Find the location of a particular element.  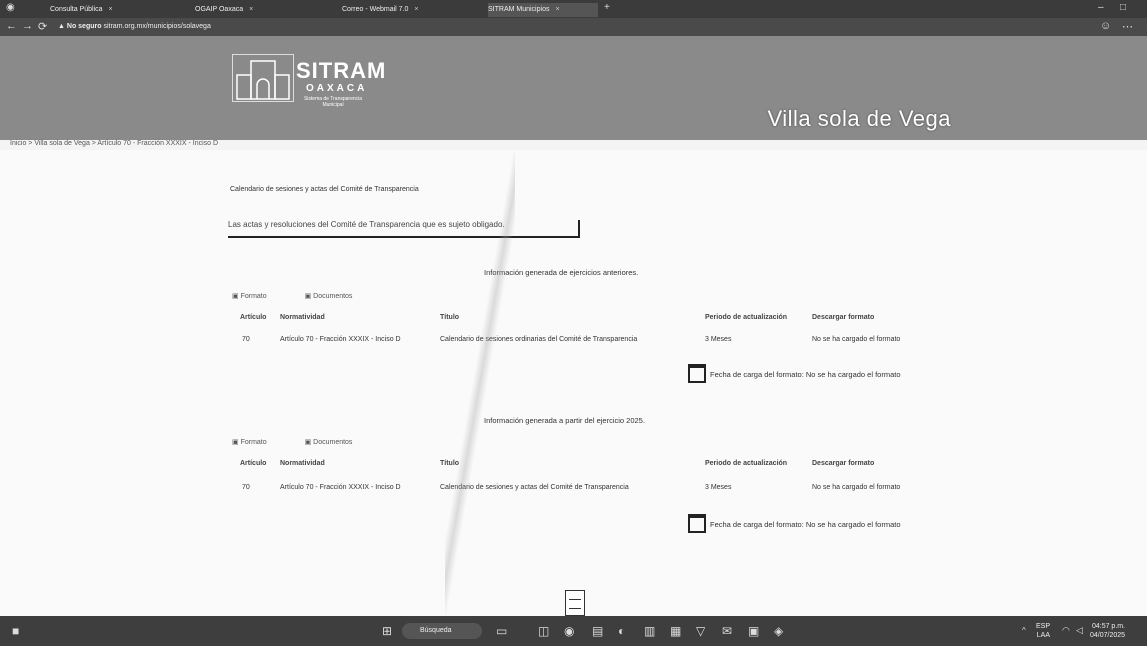

search-label: Búsqueda is located at coordinates (436, 630).